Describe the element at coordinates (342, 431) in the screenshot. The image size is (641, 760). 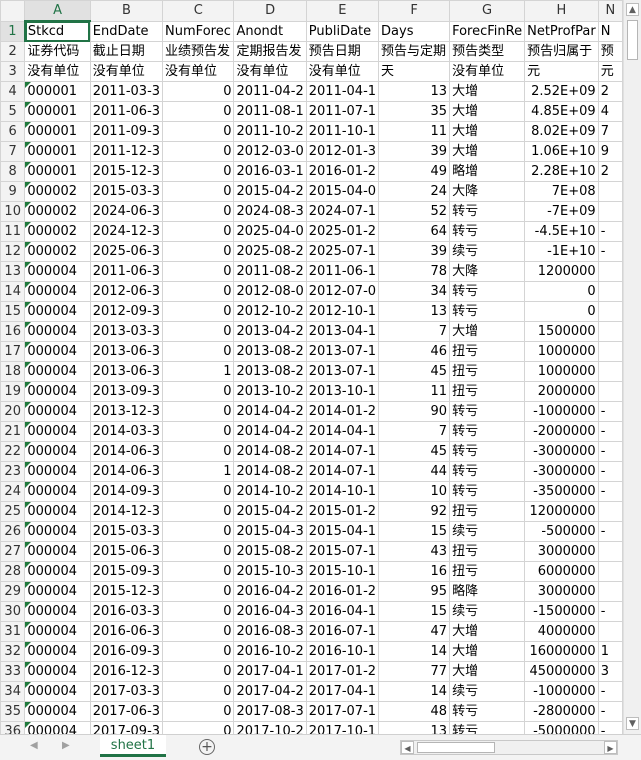
I see `cell: 2014-04-1` at that location.